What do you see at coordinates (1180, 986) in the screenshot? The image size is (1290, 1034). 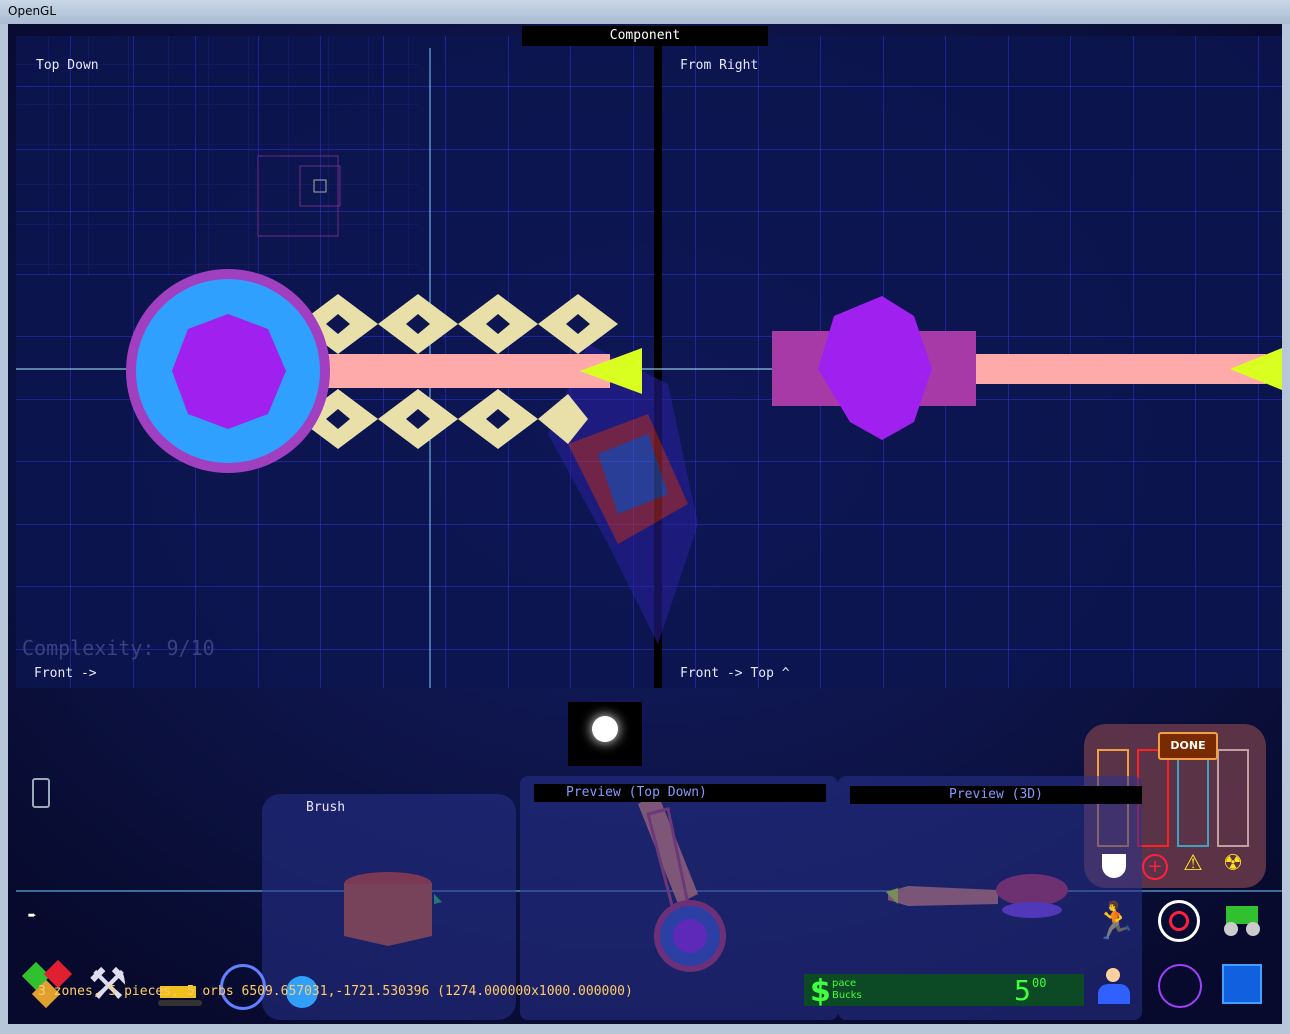 I see `network-icon` at bounding box center [1180, 986].